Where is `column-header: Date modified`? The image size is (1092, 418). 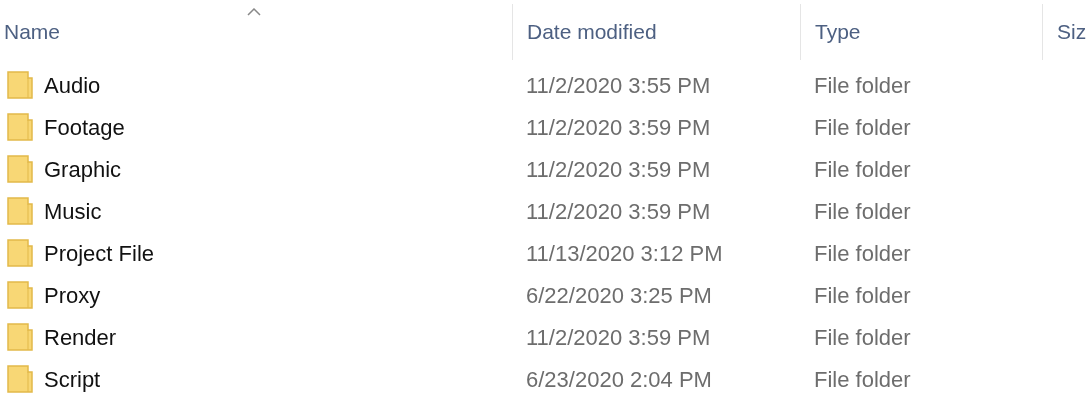 column-header: Date modified is located at coordinates (592, 32).